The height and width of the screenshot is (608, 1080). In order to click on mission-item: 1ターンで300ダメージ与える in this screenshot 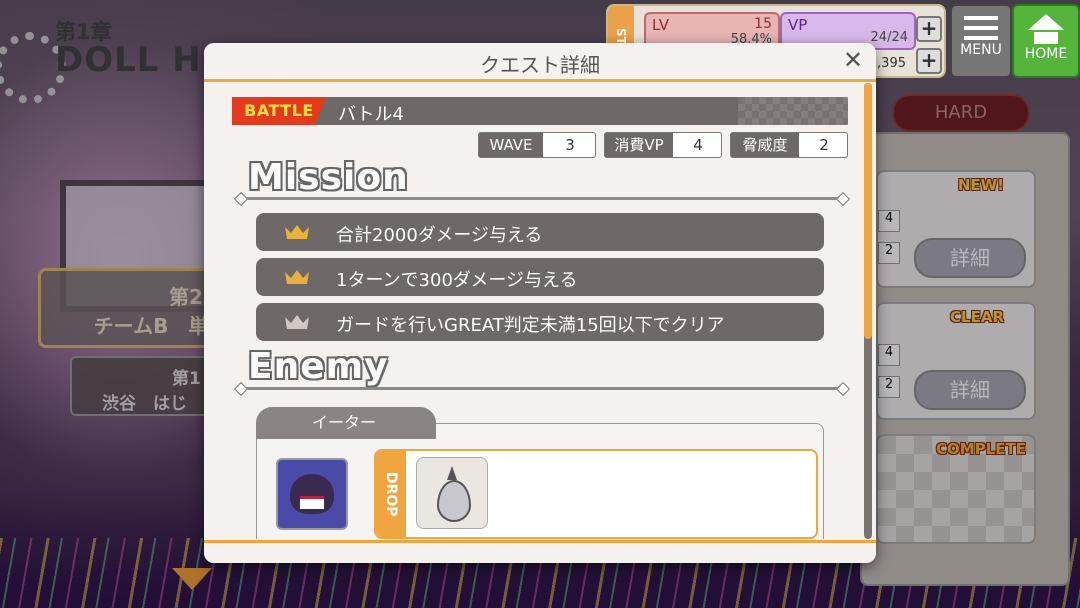, I will do `click(540, 277)`.